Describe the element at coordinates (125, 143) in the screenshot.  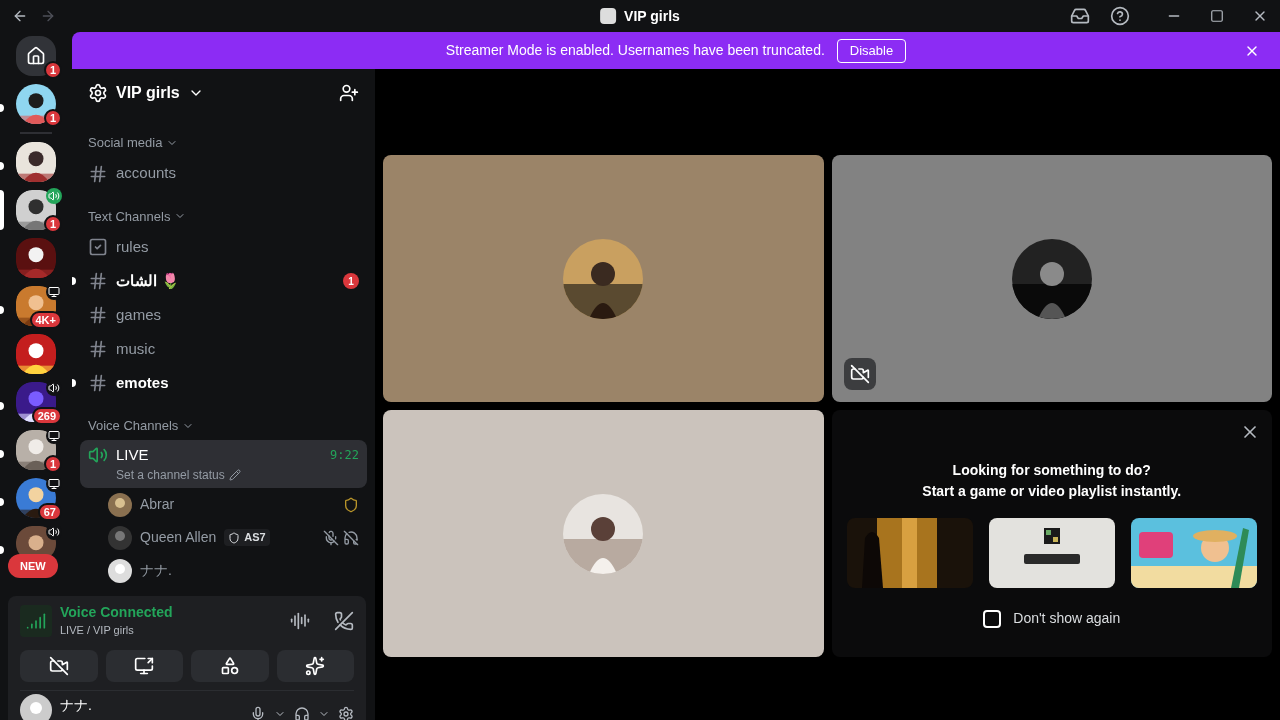
I see `category-label: Social media` at that location.